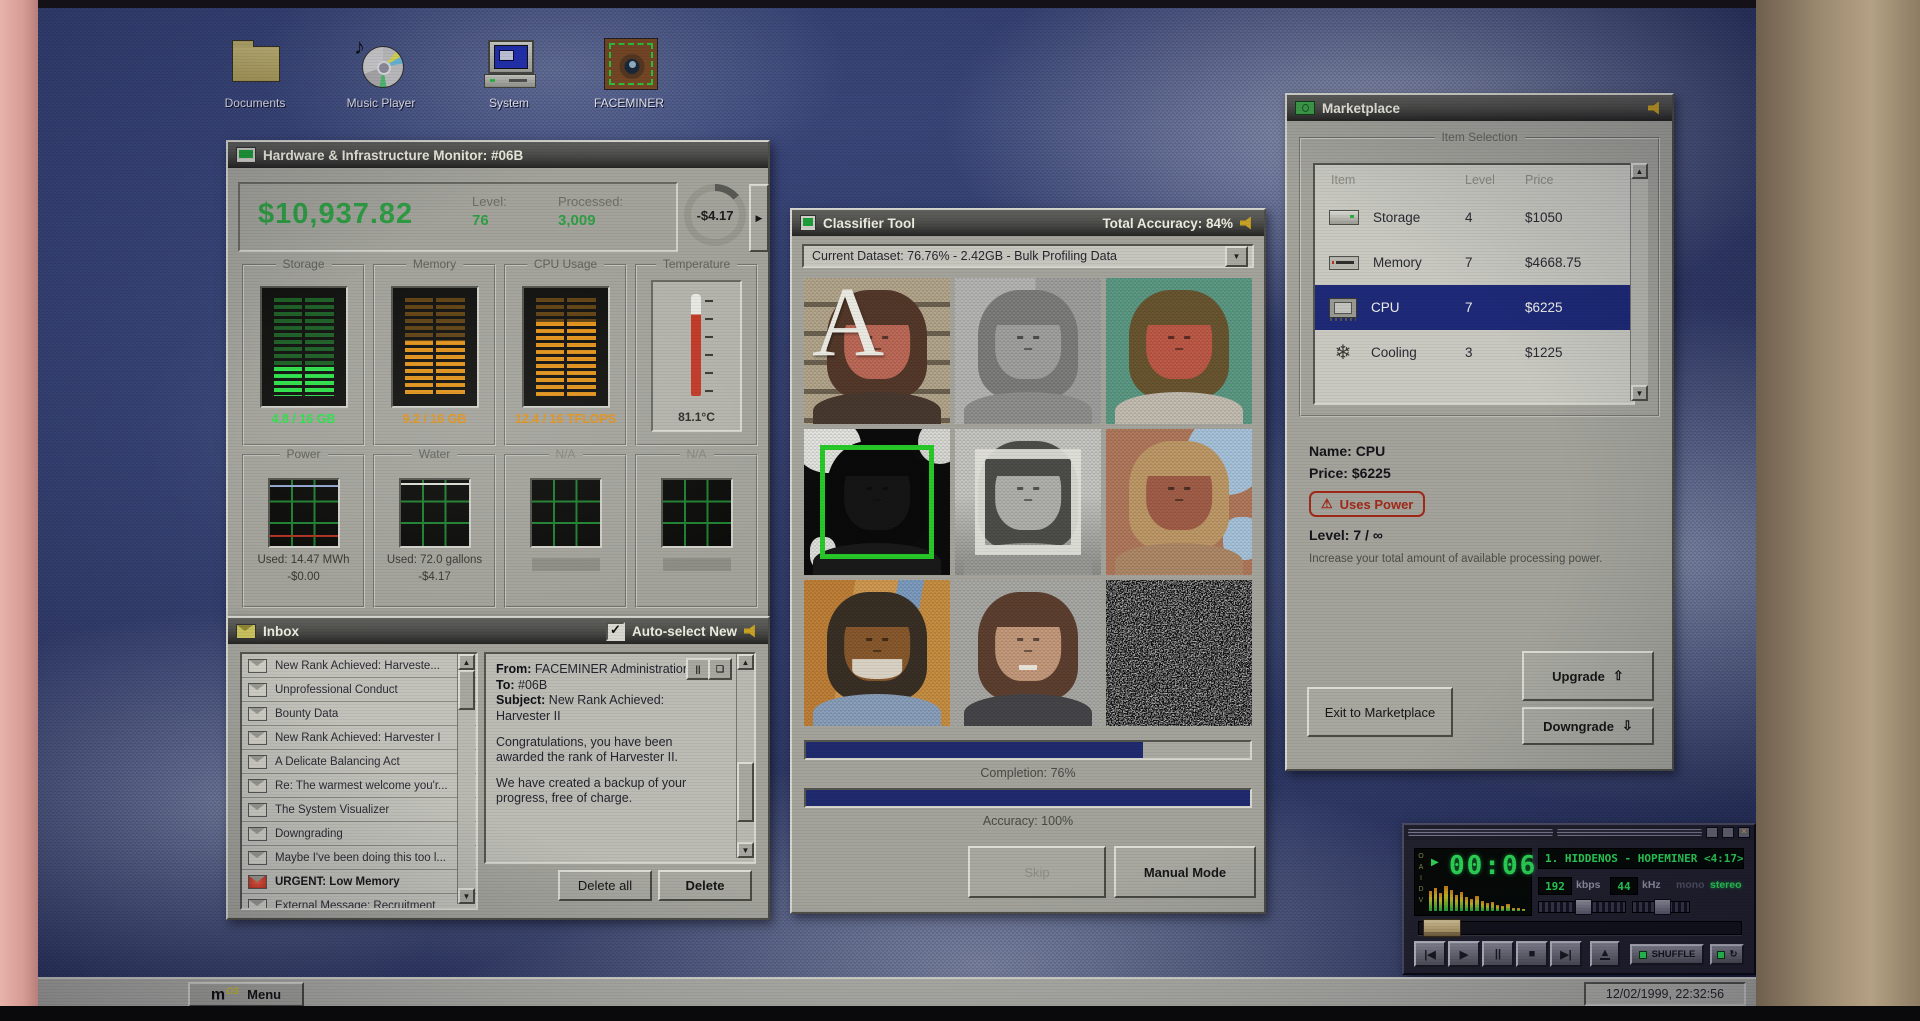 This screenshot has width=1920, height=1021. I want to click on item-row-cpu: CPU 7 $6225, so click(1474, 307).